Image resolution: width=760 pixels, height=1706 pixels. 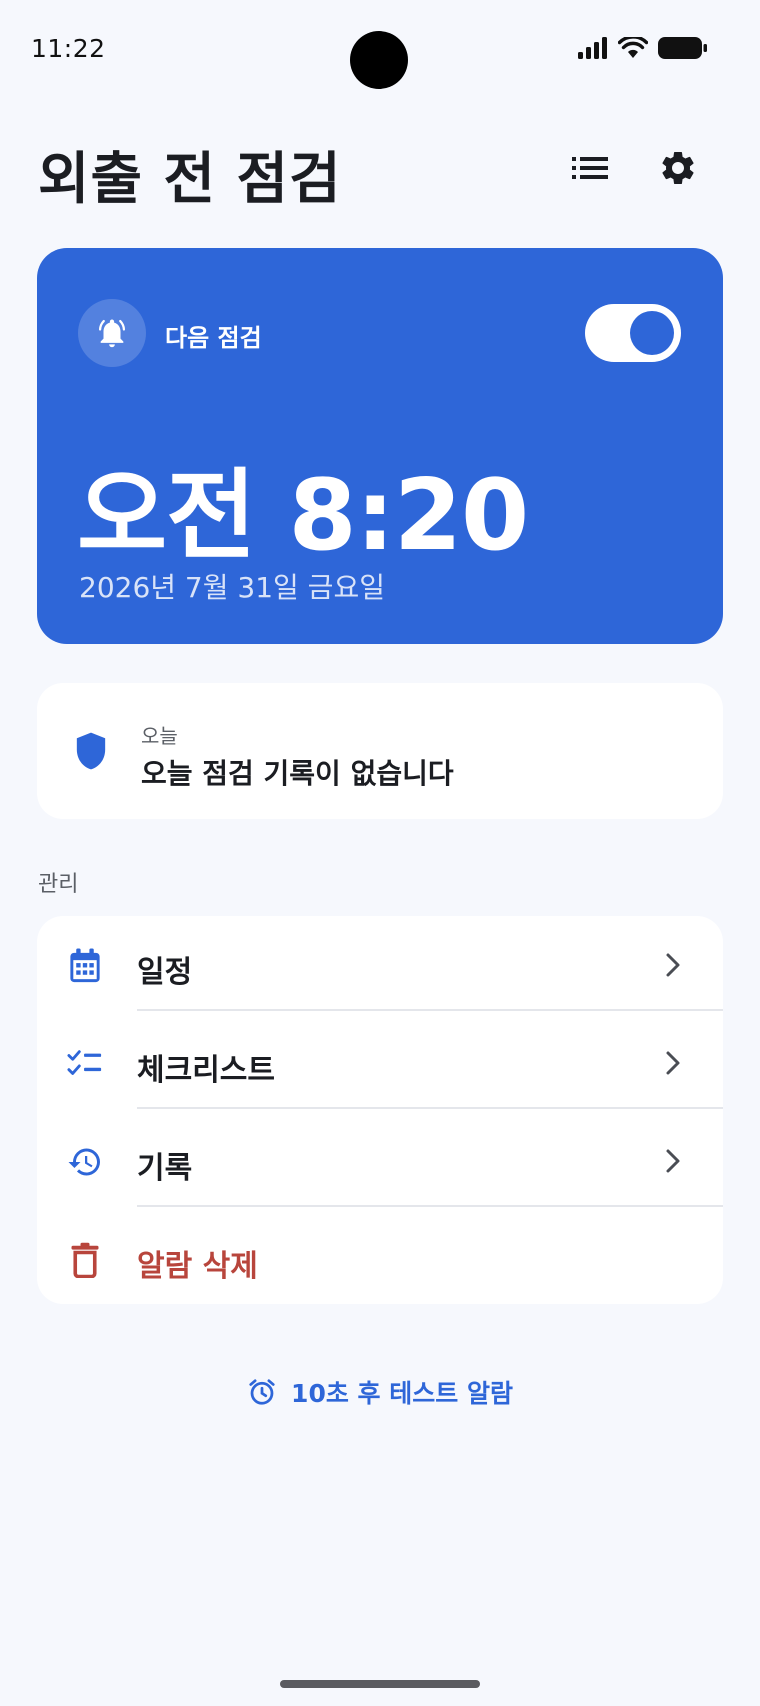 I want to click on trash-icon-wrap, so click(x=85, y=1260).